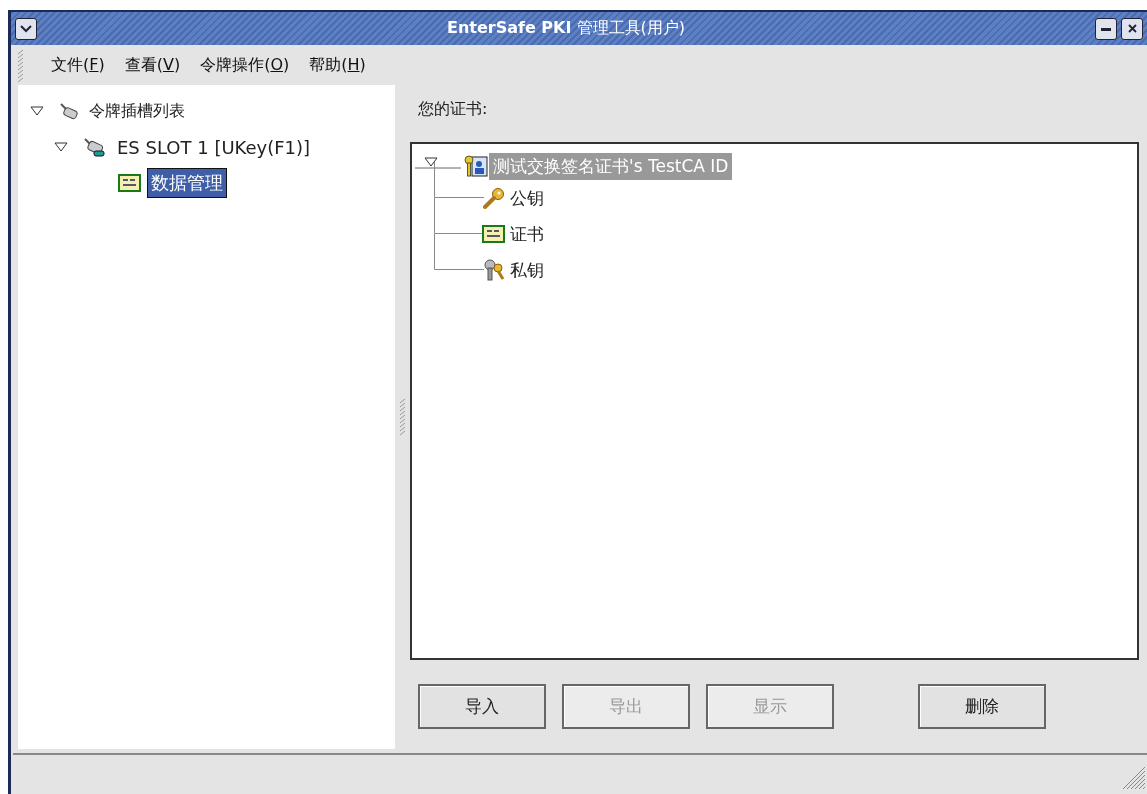  What do you see at coordinates (494, 270) in the screenshot?
I see `keys-icon` at bounding box center [494, 270].